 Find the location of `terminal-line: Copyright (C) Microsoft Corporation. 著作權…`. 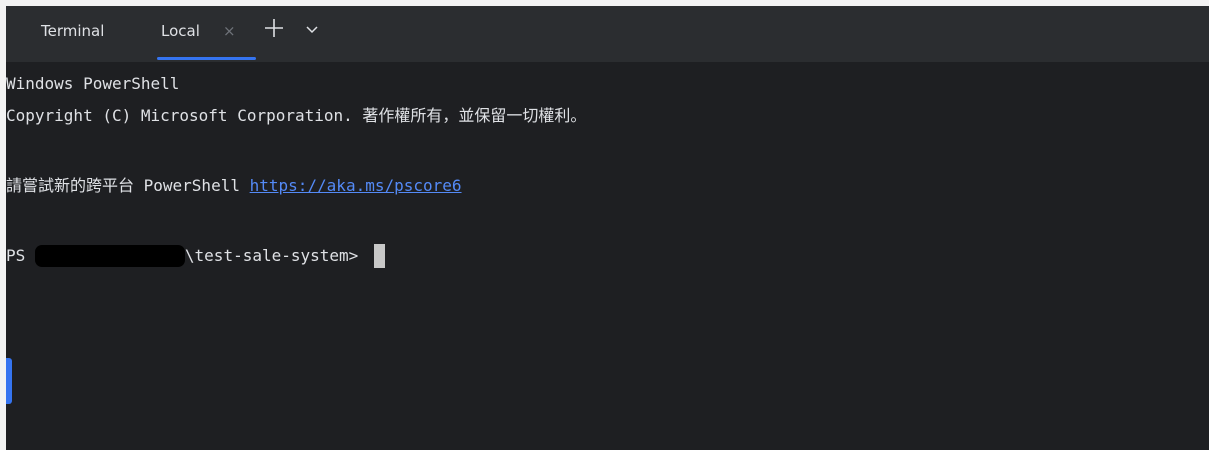

terminal-line: Copyright (C) Microsoft Corporation. 著作權… is located at coordinates (296, 115).